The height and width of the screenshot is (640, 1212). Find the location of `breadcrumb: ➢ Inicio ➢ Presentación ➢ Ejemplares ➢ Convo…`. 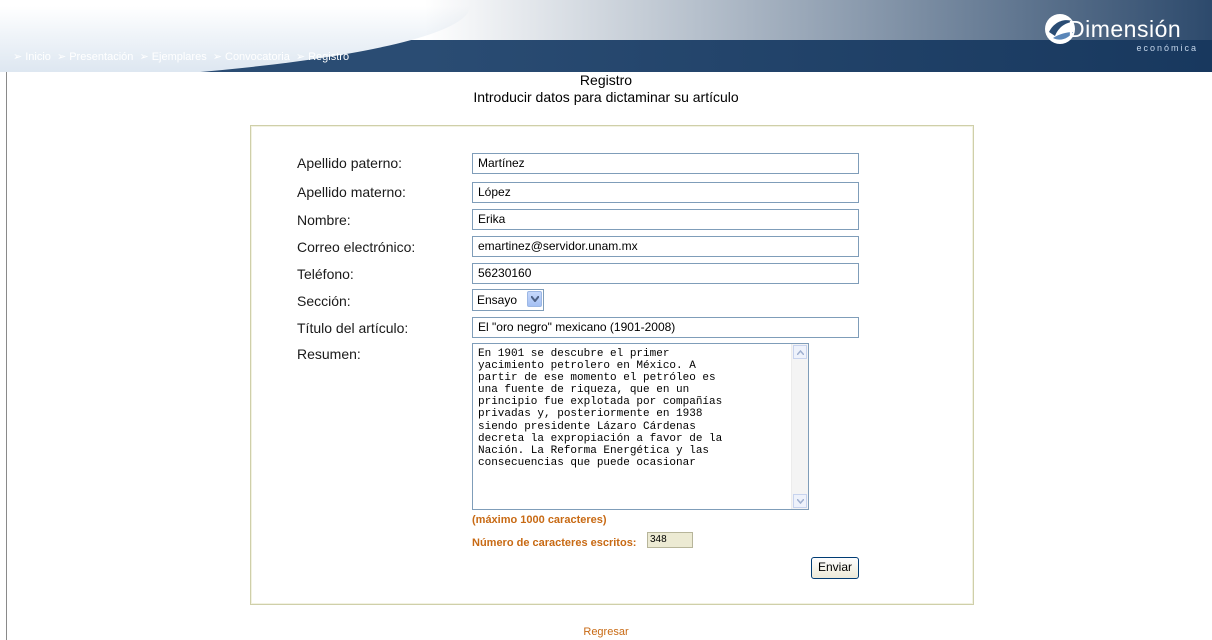

breadcrumb: ➢ Inicio ➢ Presentación ➢ Ejemplares ➢ Convo… is located at coordinates (179, 56).